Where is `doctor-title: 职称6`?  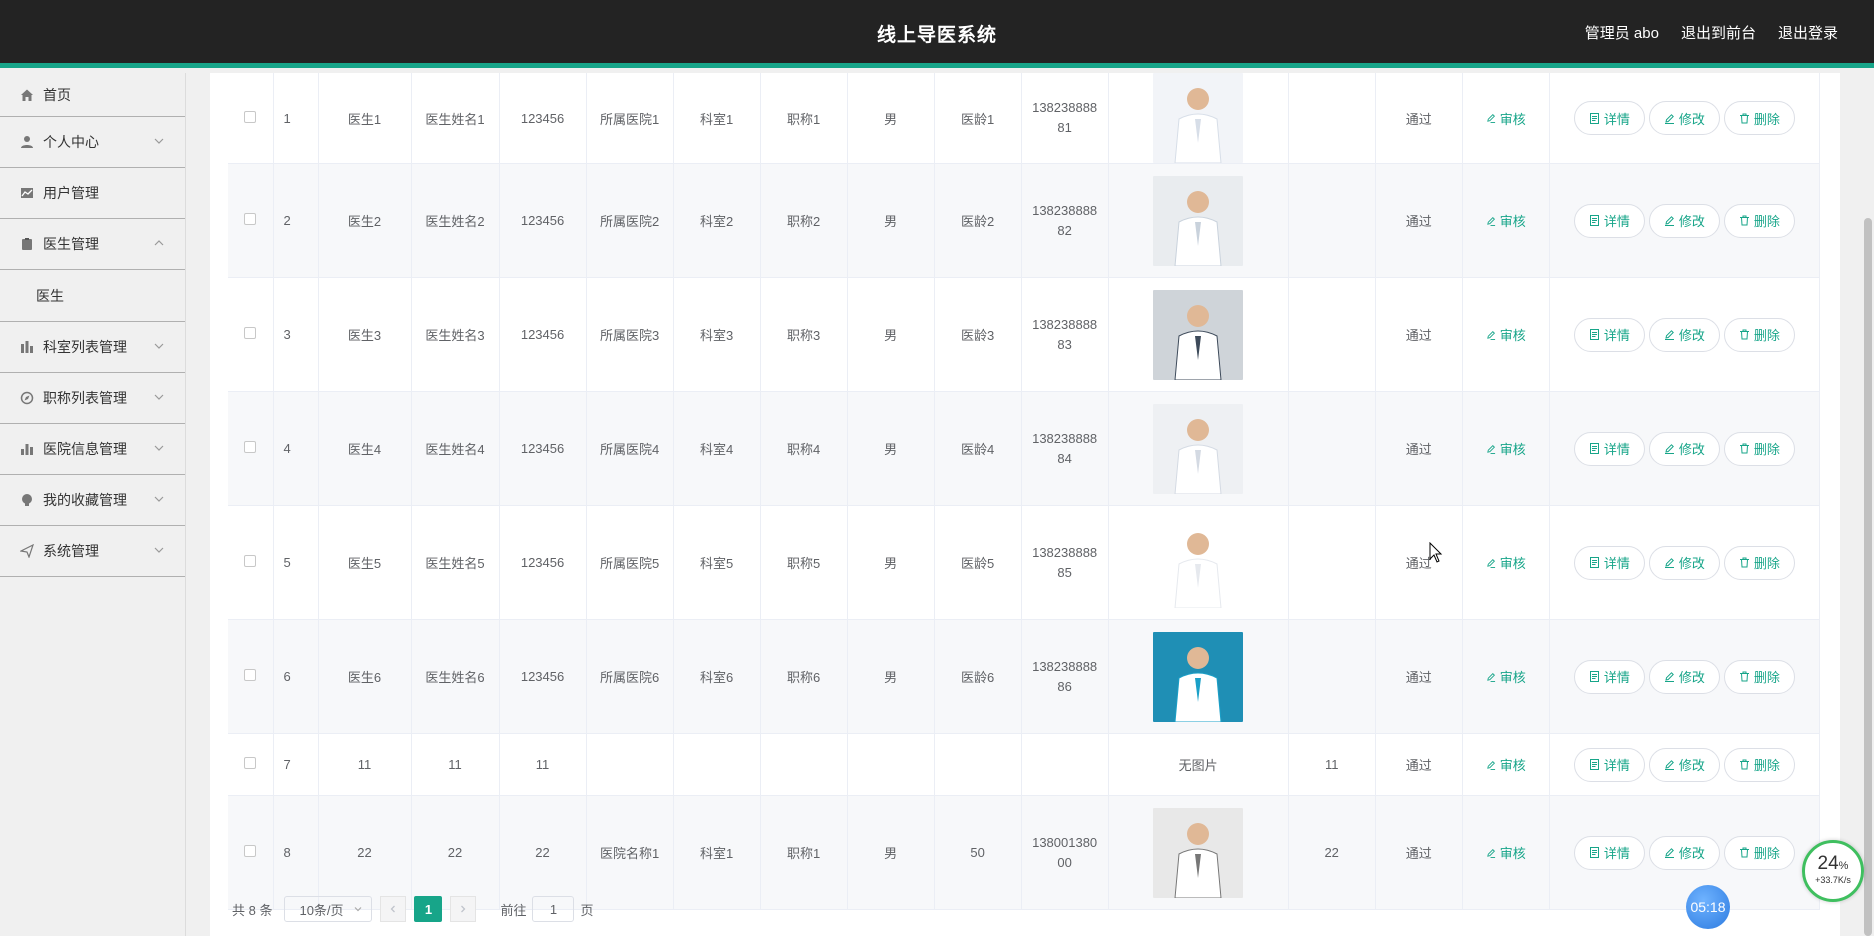 doctor-title: 职称6 is located at coordinates (804, 676).